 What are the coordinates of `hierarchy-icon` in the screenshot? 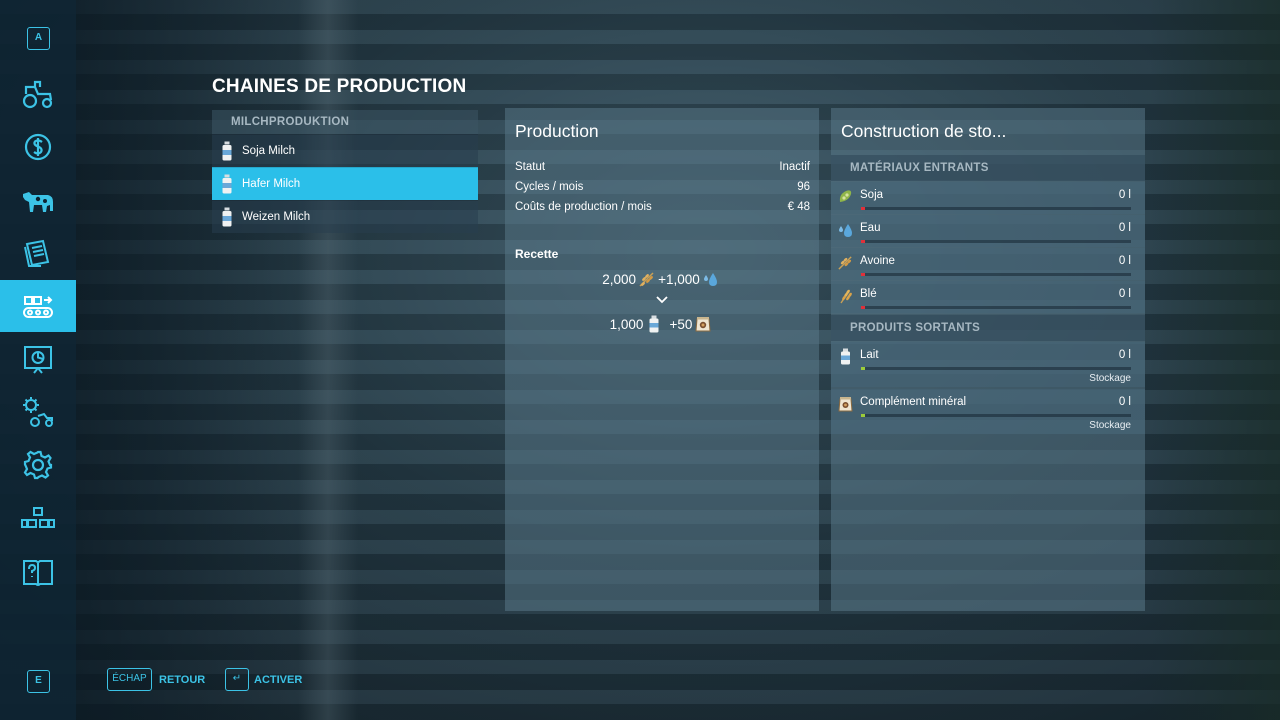 It's located at (38, 517).